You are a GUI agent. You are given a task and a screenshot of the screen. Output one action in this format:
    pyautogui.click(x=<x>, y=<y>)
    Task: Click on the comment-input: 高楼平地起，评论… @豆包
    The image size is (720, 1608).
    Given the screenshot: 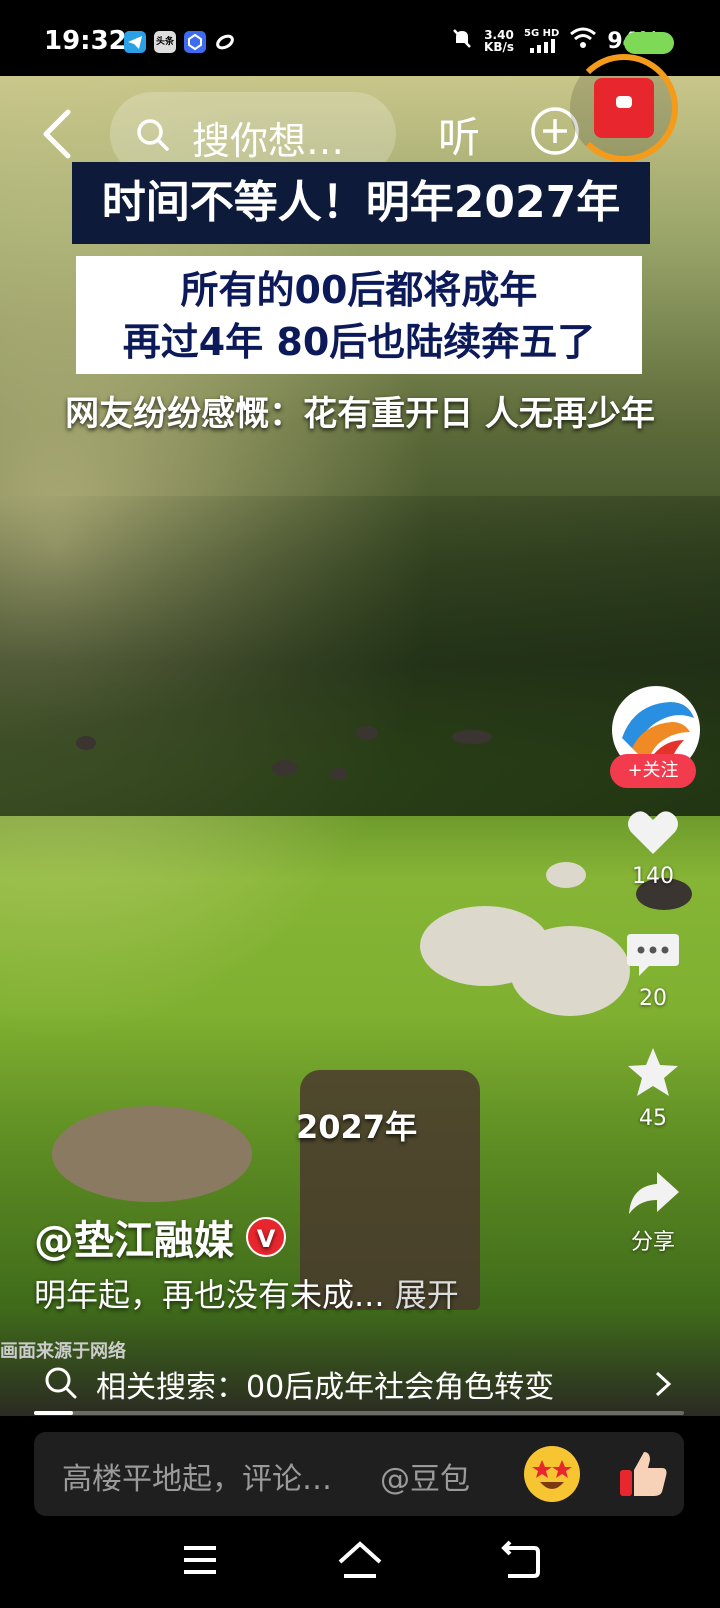 What is the action you would take?
    pyautogui.click(x=359, y=1474)
    